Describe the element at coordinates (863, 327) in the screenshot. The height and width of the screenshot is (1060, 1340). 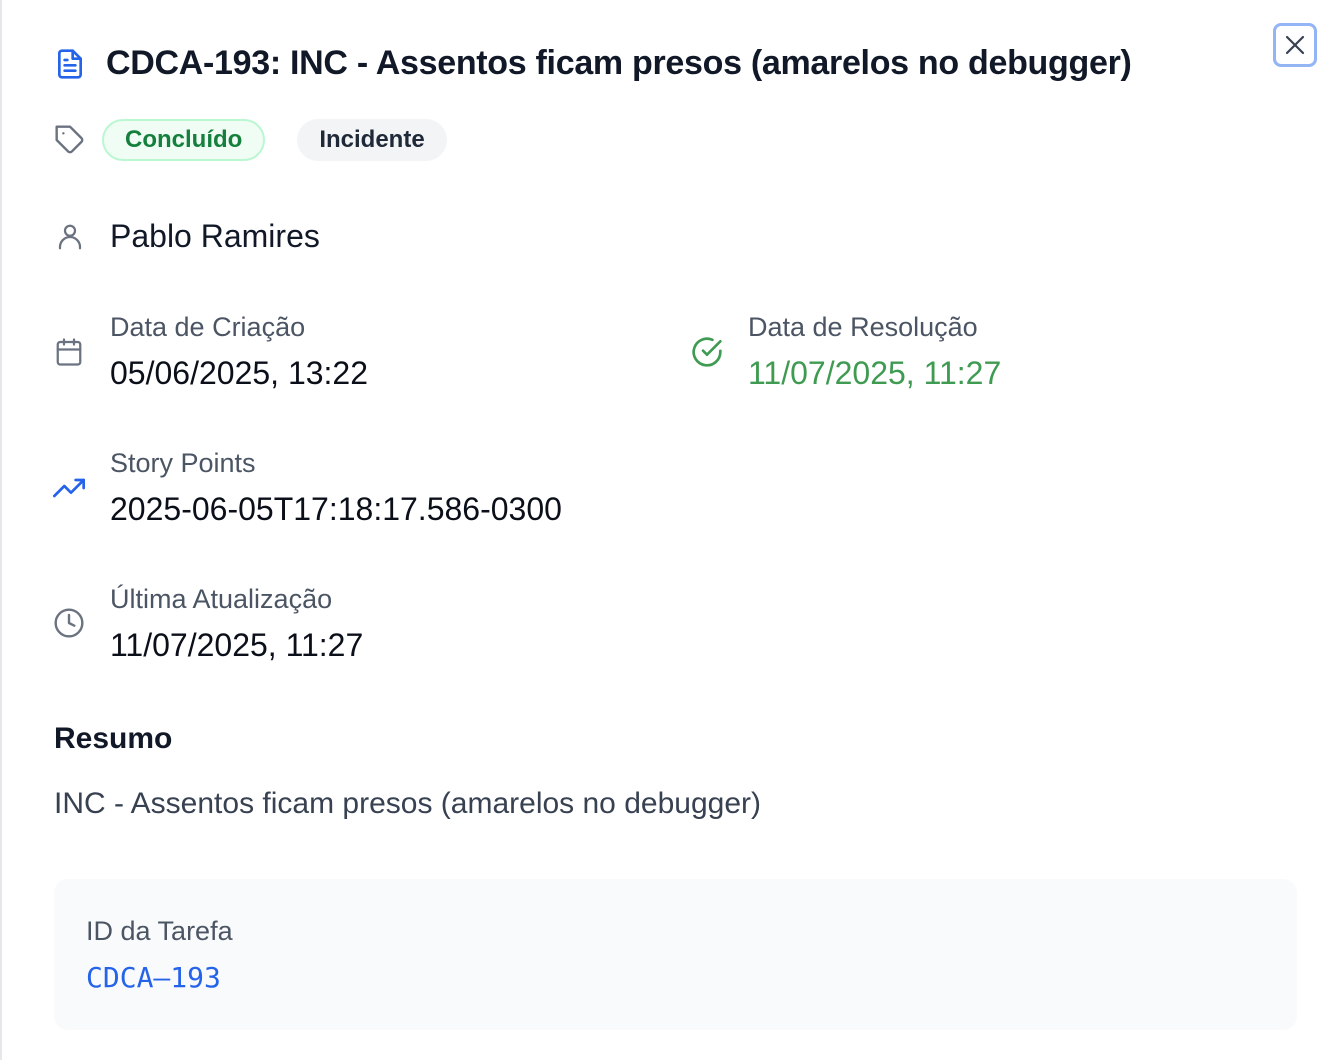
I see `resolved-date-label: Data de Resolução` at that location.